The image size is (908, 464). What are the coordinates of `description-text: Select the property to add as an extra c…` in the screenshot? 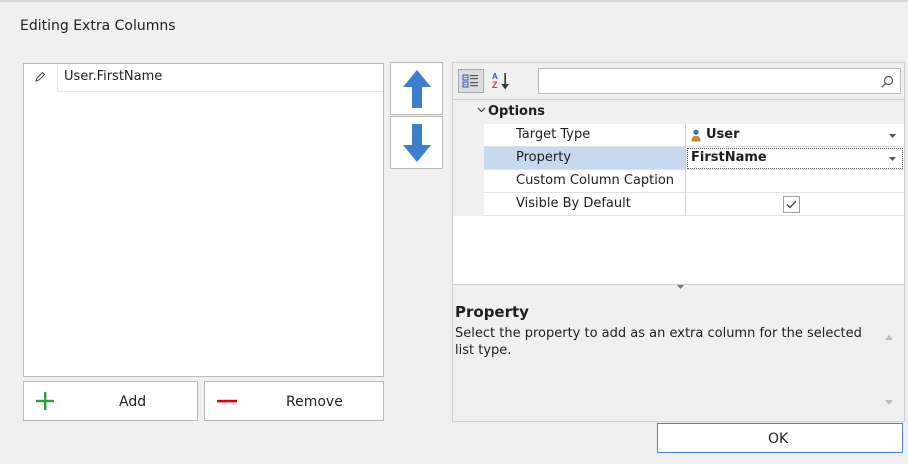 It's located at (658, 342).